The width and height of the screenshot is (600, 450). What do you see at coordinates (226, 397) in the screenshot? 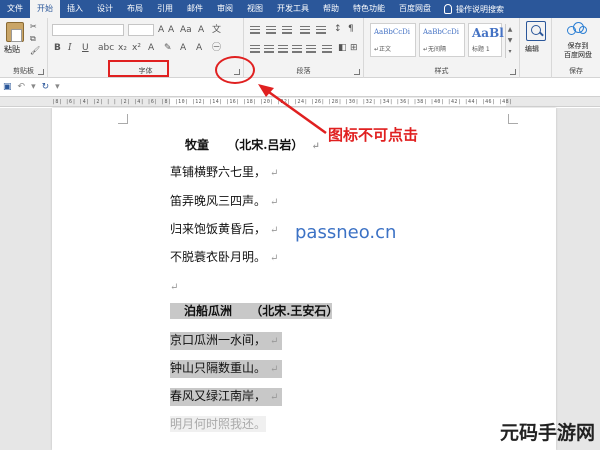
I see `poem2-line: 春风又绿江南岸， ↵` at bounding box center [226, 397].